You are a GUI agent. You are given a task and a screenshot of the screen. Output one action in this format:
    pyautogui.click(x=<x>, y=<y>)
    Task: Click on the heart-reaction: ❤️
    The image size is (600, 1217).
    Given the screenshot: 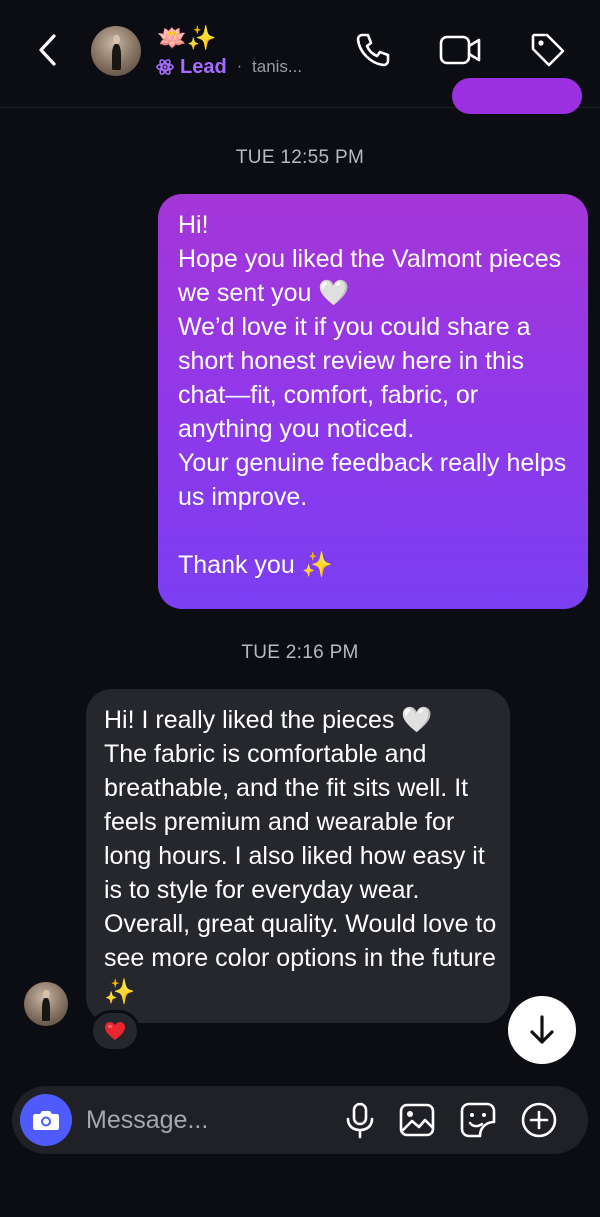 What is the action you would take?
    pyautogui.click(x=115, y=1031)
    